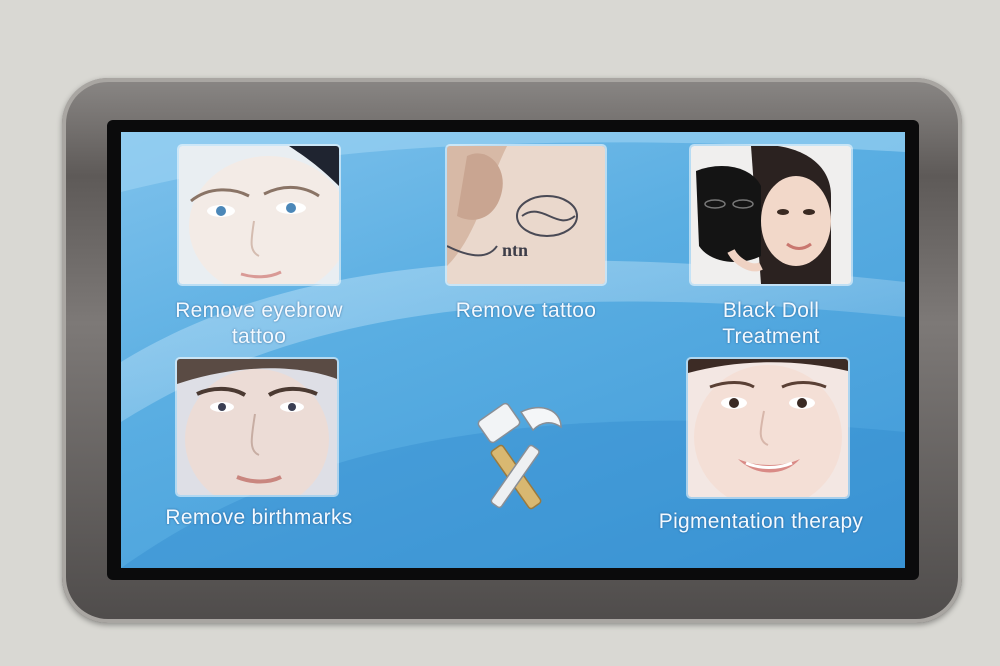  I want to click on tattooed-arm-photo: ntn, so click(526, 215).